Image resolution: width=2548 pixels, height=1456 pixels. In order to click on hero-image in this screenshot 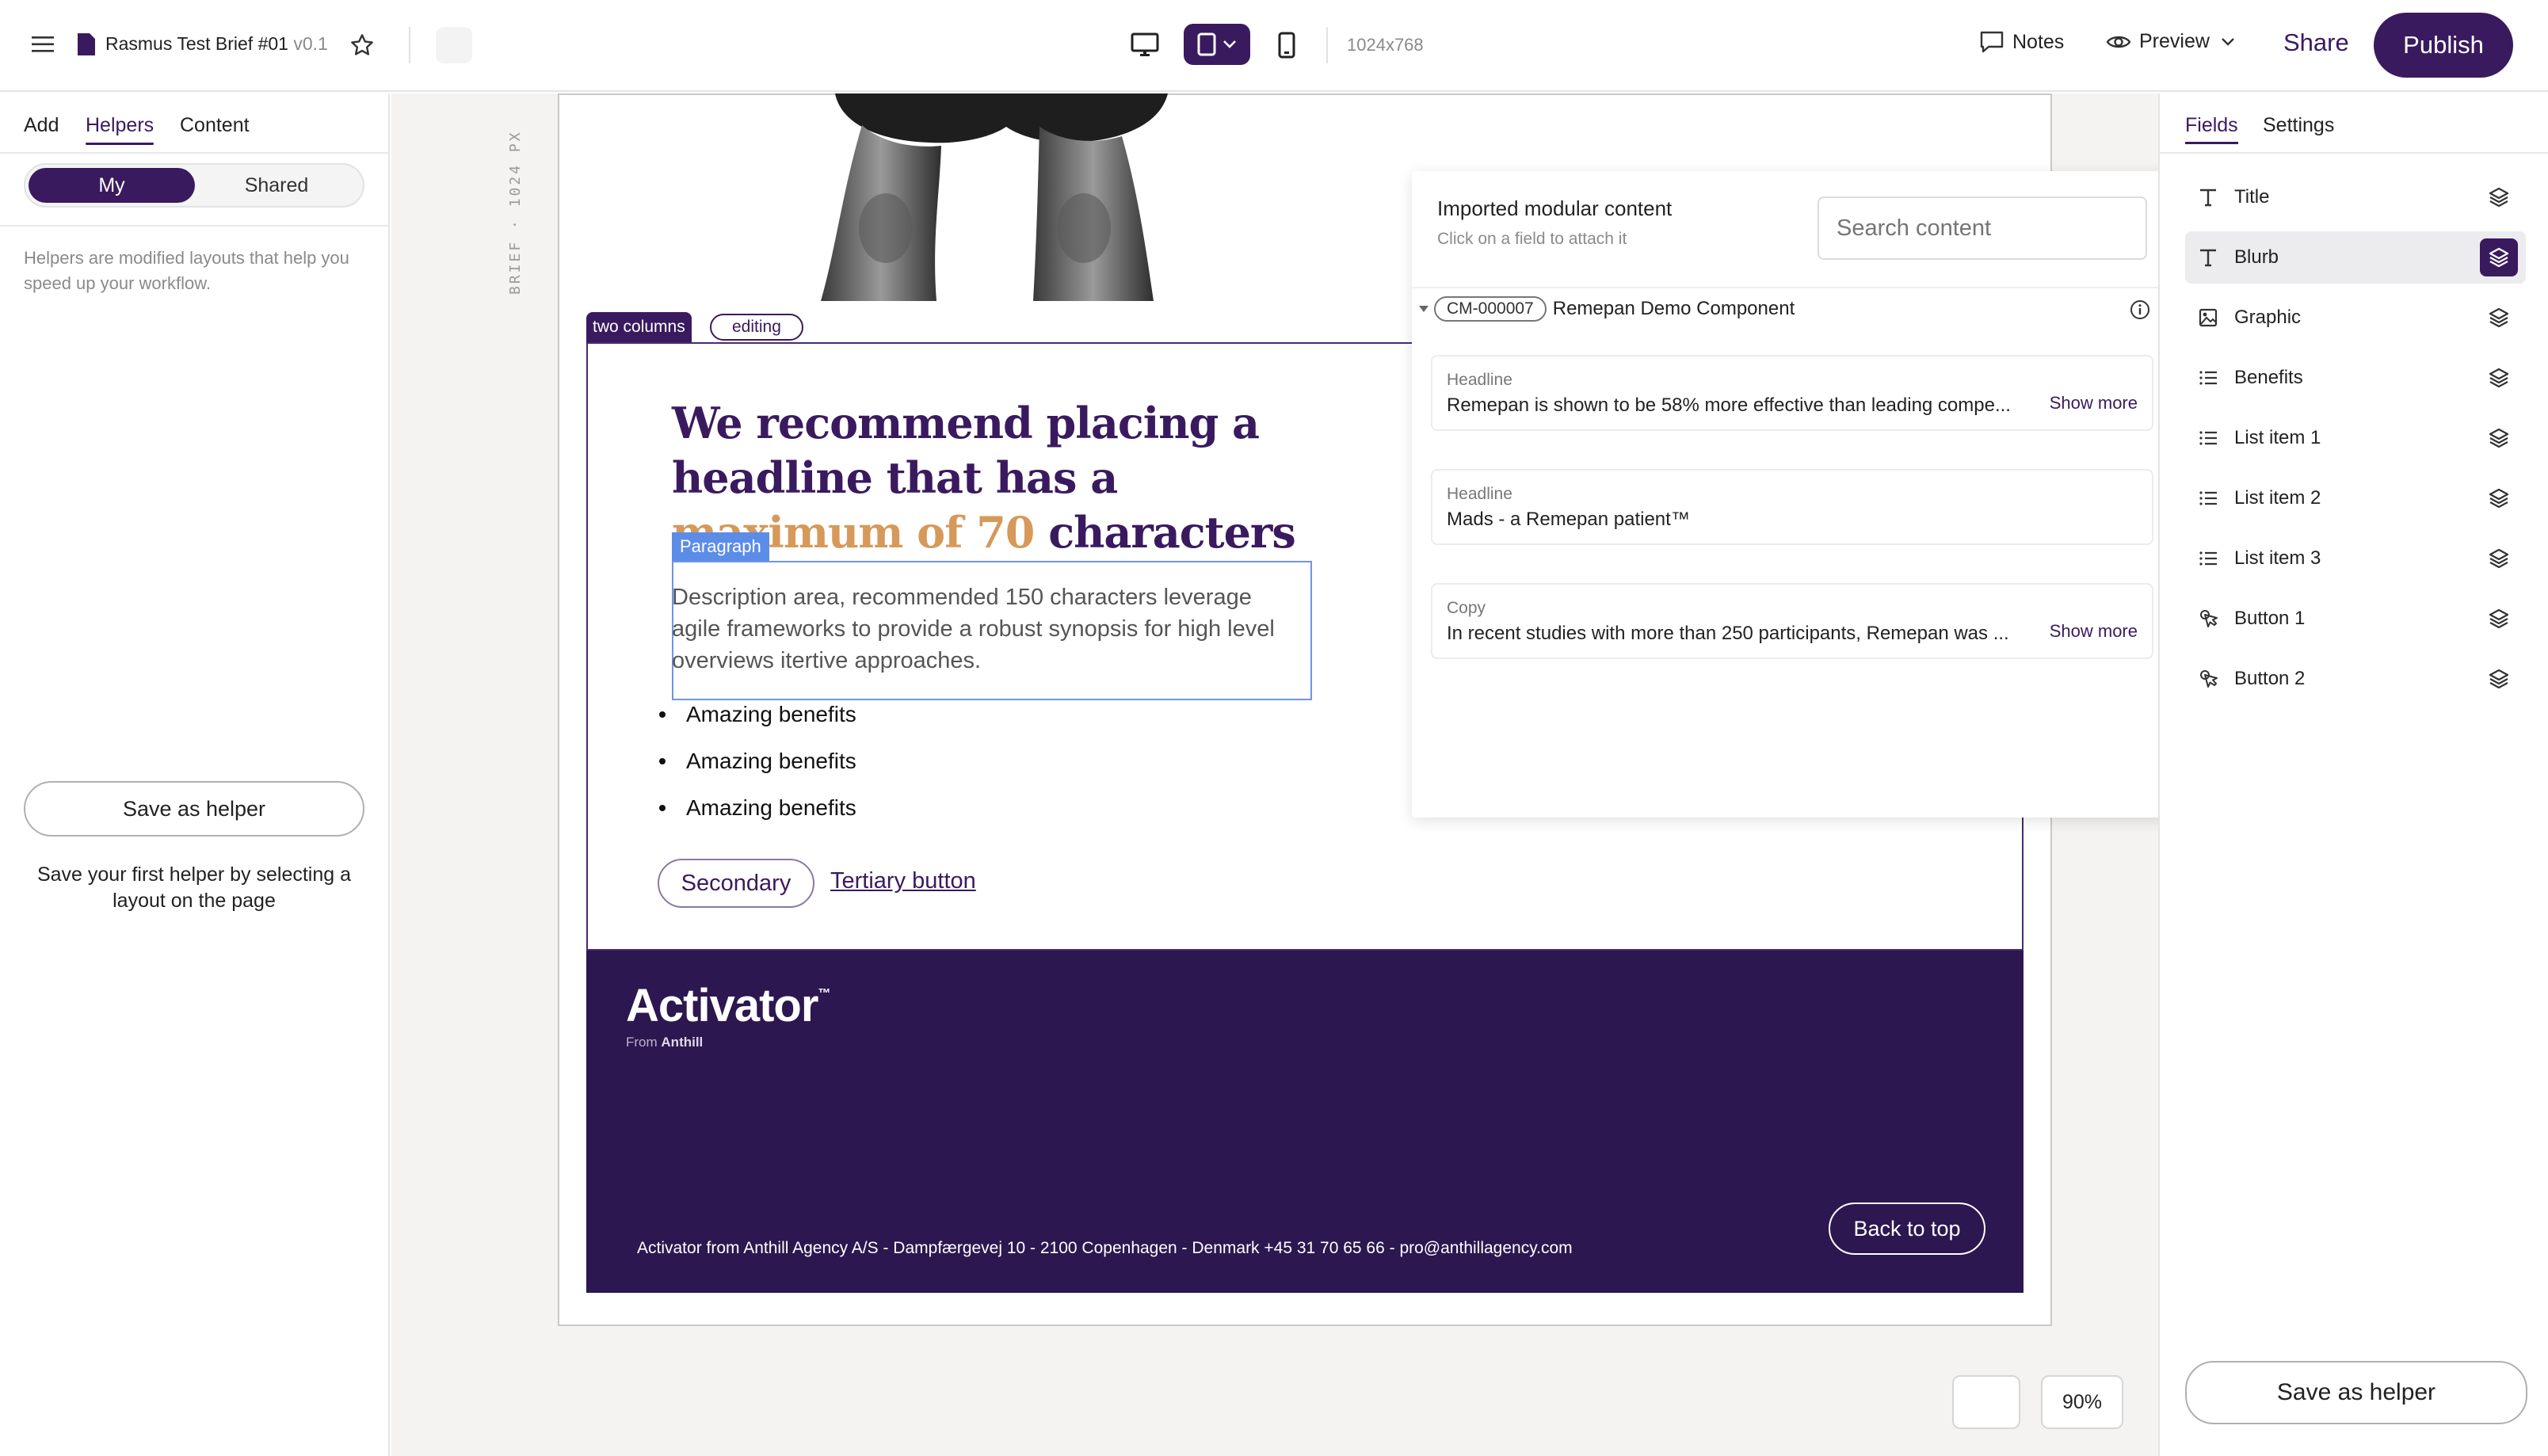, I will do `click(997, 197)`.